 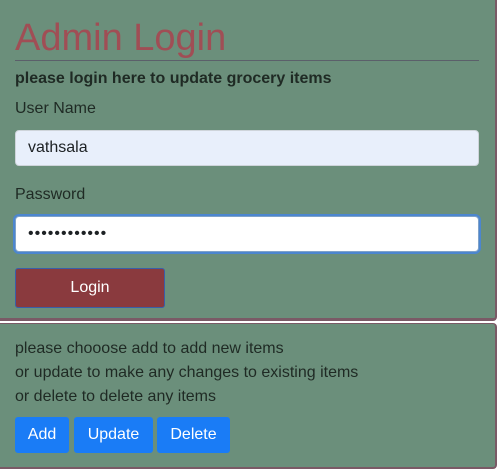 I want to click on title-divider, so click(x=247, y=60).